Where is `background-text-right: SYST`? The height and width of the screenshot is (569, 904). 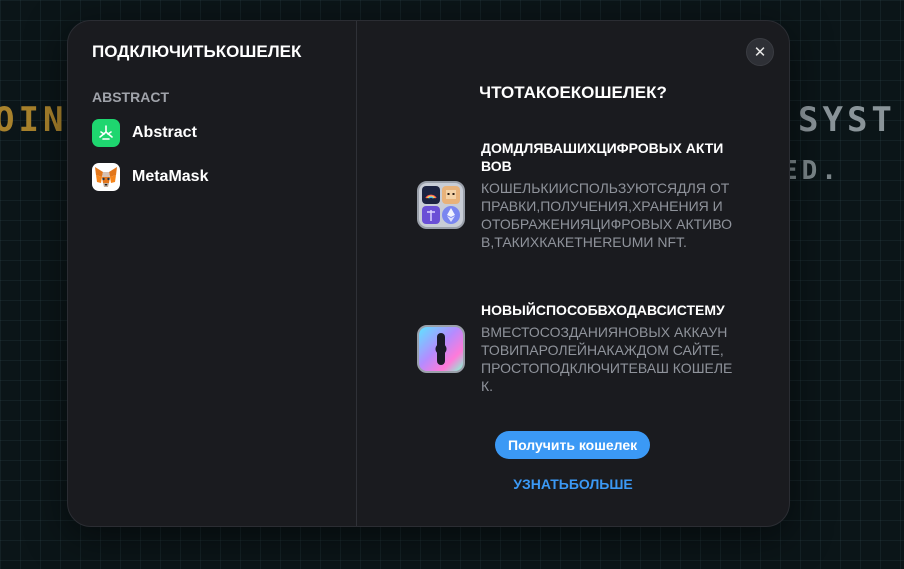
background-text-right: SYST is located at coordinates (847, 120).